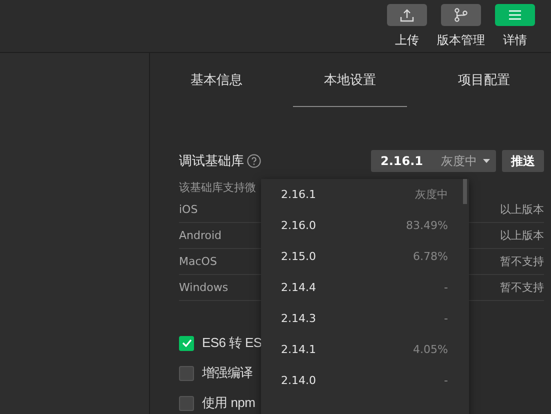 The image size is (551, 414). What do you see at coordinates (365, 380) in the screenshot?
I see `dropdown-item: 2.14.0 -` at bounding box center [365, 380].